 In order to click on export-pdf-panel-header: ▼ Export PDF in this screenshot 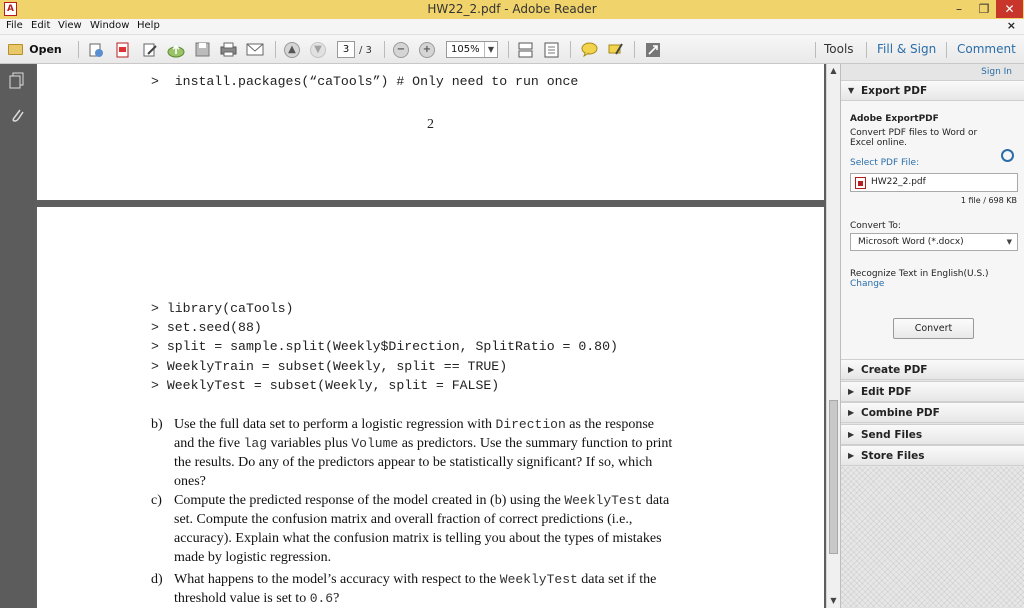, I will do `click(932, 90)`.